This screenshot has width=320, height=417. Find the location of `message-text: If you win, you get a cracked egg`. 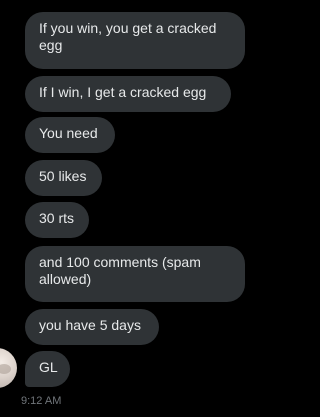

message-text: If you win, you get a cracked egg is located at coordinates (128, 36).